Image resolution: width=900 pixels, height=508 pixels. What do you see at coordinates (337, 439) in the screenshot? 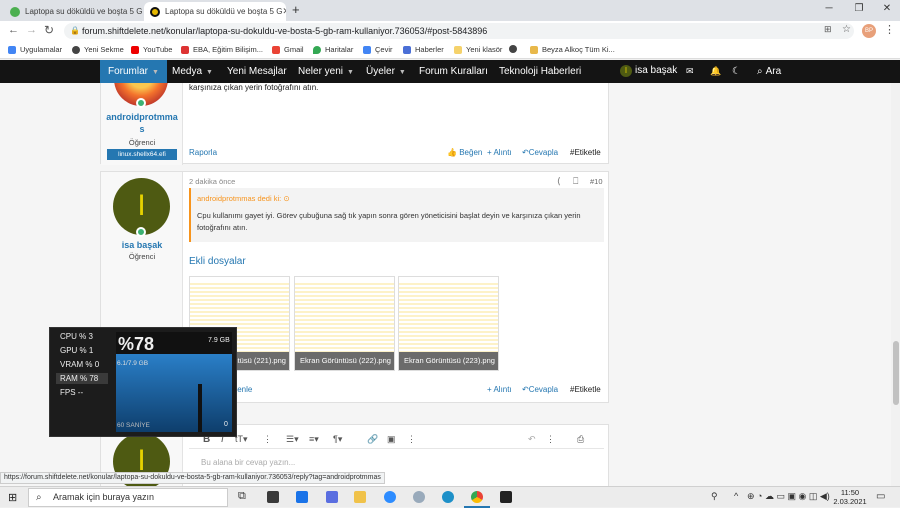
I see `paragraph-icon: ¶▾` at bounding box center [337, 439].